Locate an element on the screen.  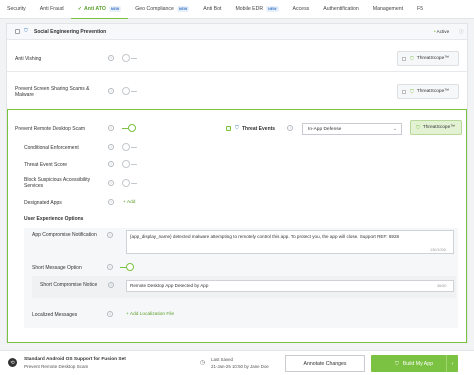
build-my-app-button: ⛉ Build My App › is located at coordinates (414, 363).